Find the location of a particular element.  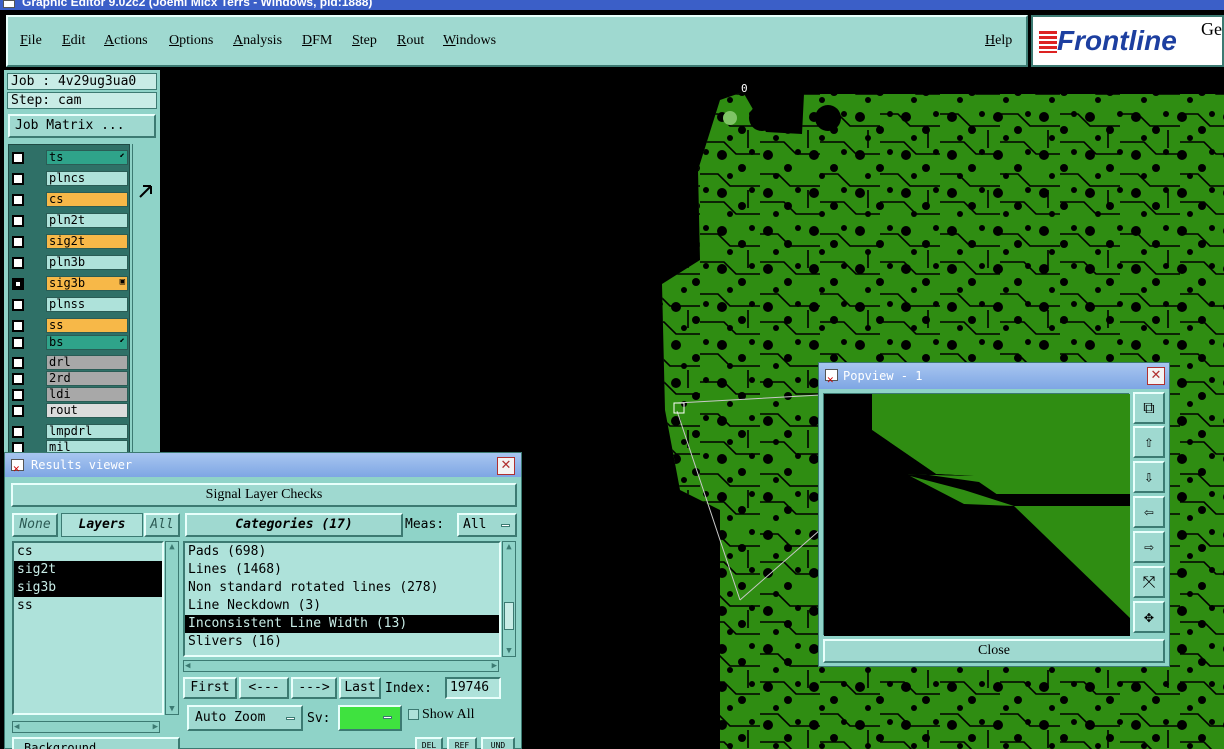

ref-button: REF is located at coordinates (462, 743).